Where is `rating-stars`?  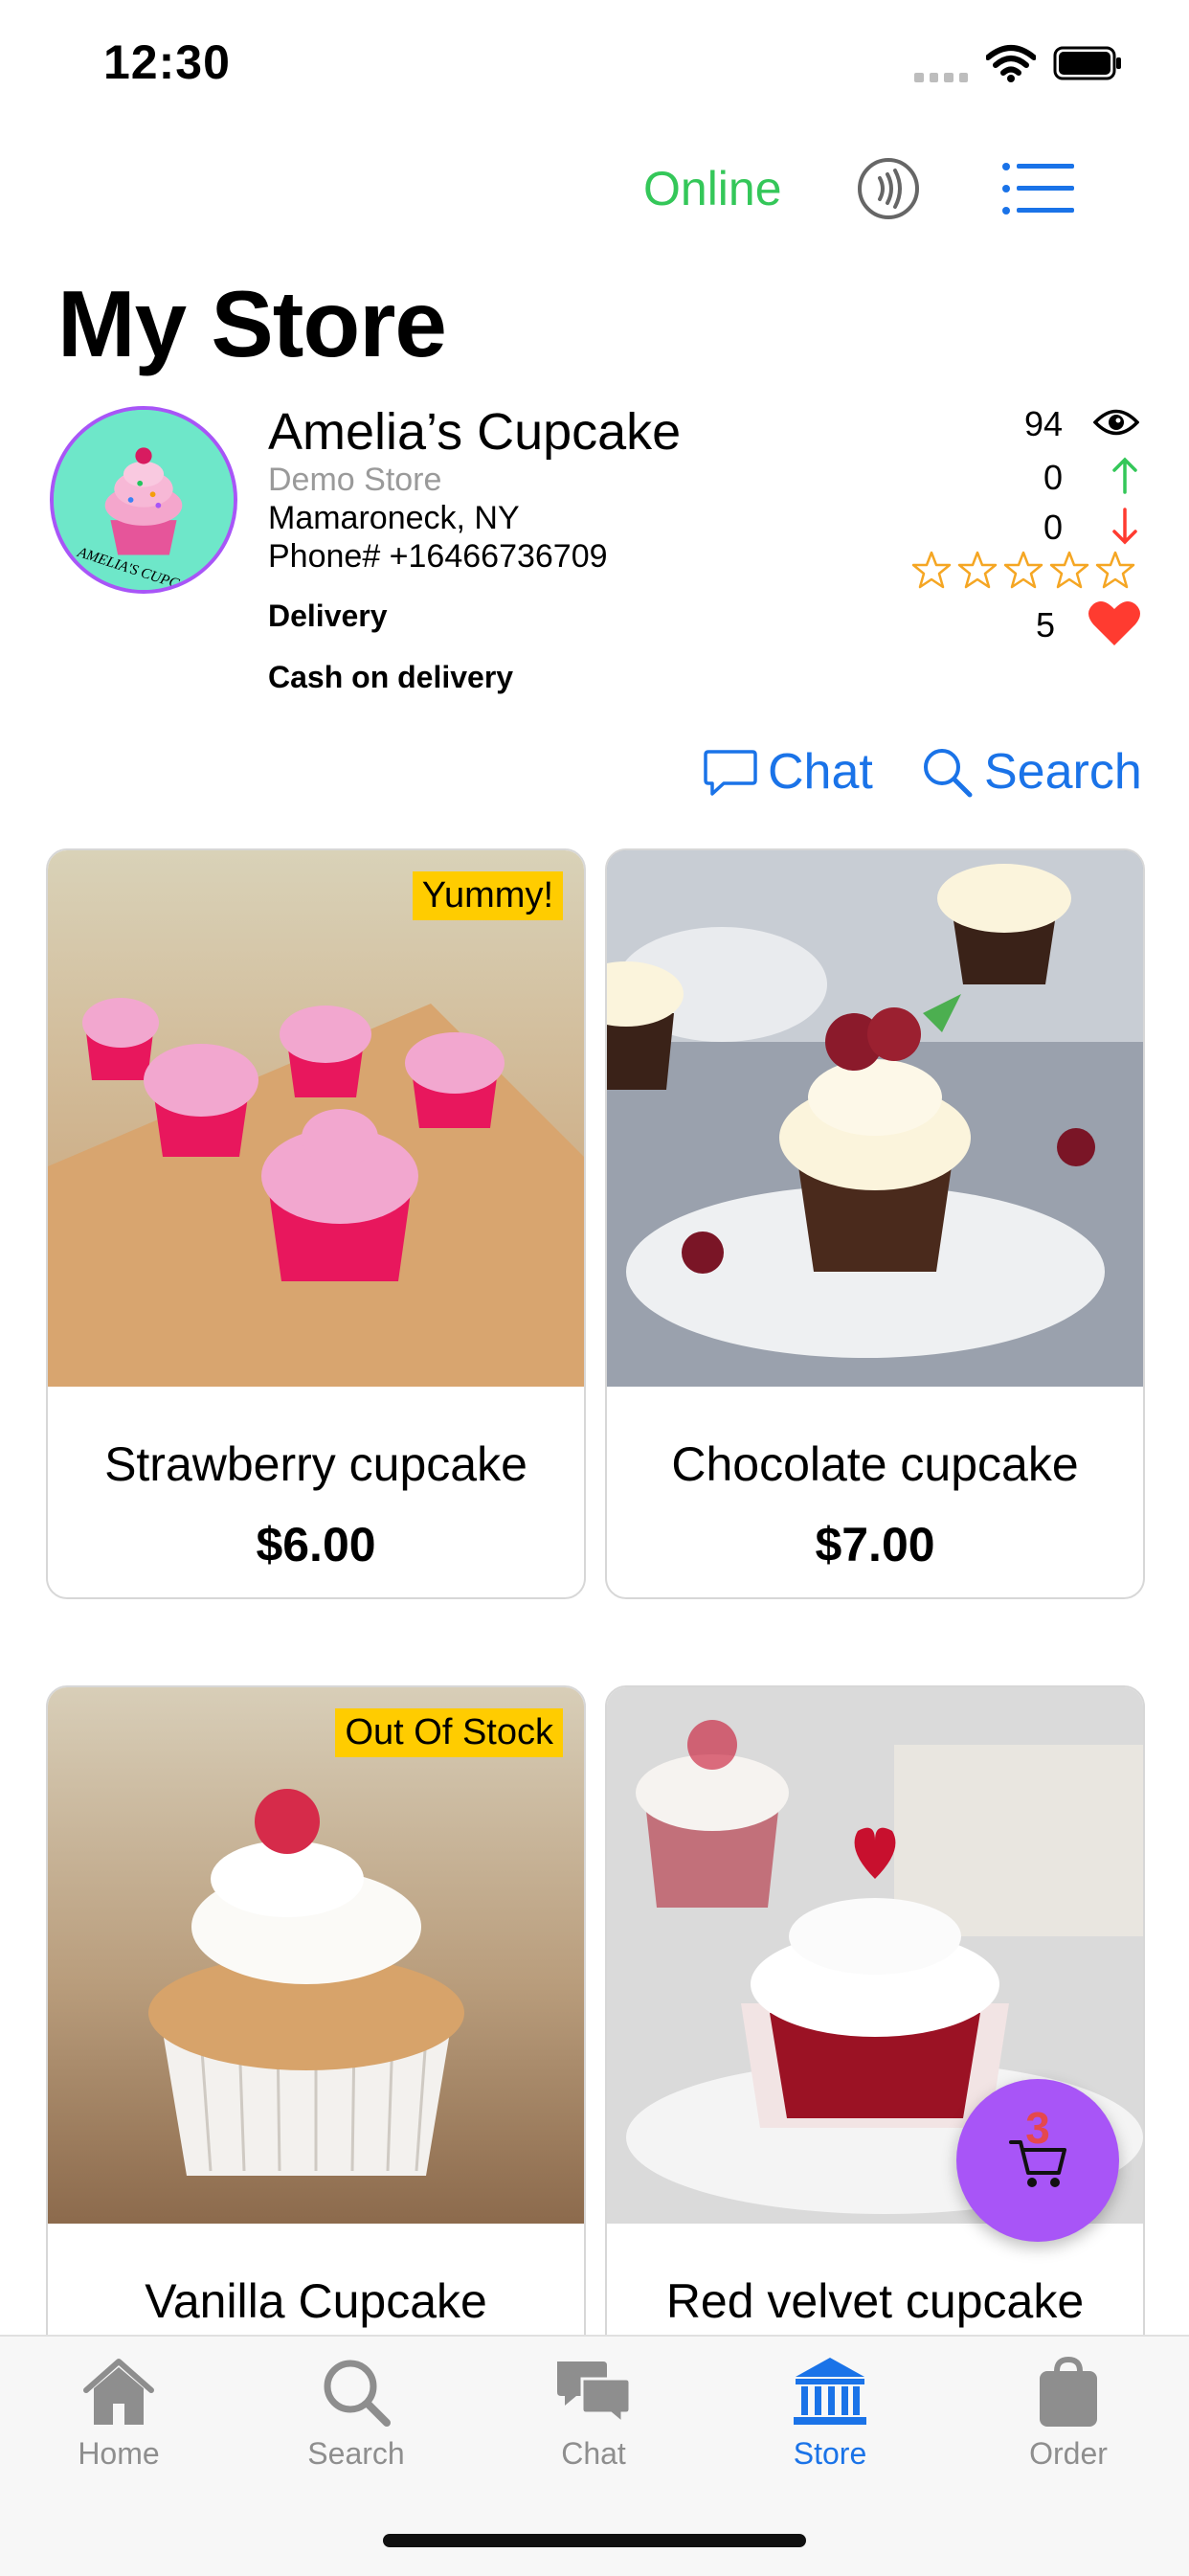
rating-stars is located at coordinates (1026, 571).